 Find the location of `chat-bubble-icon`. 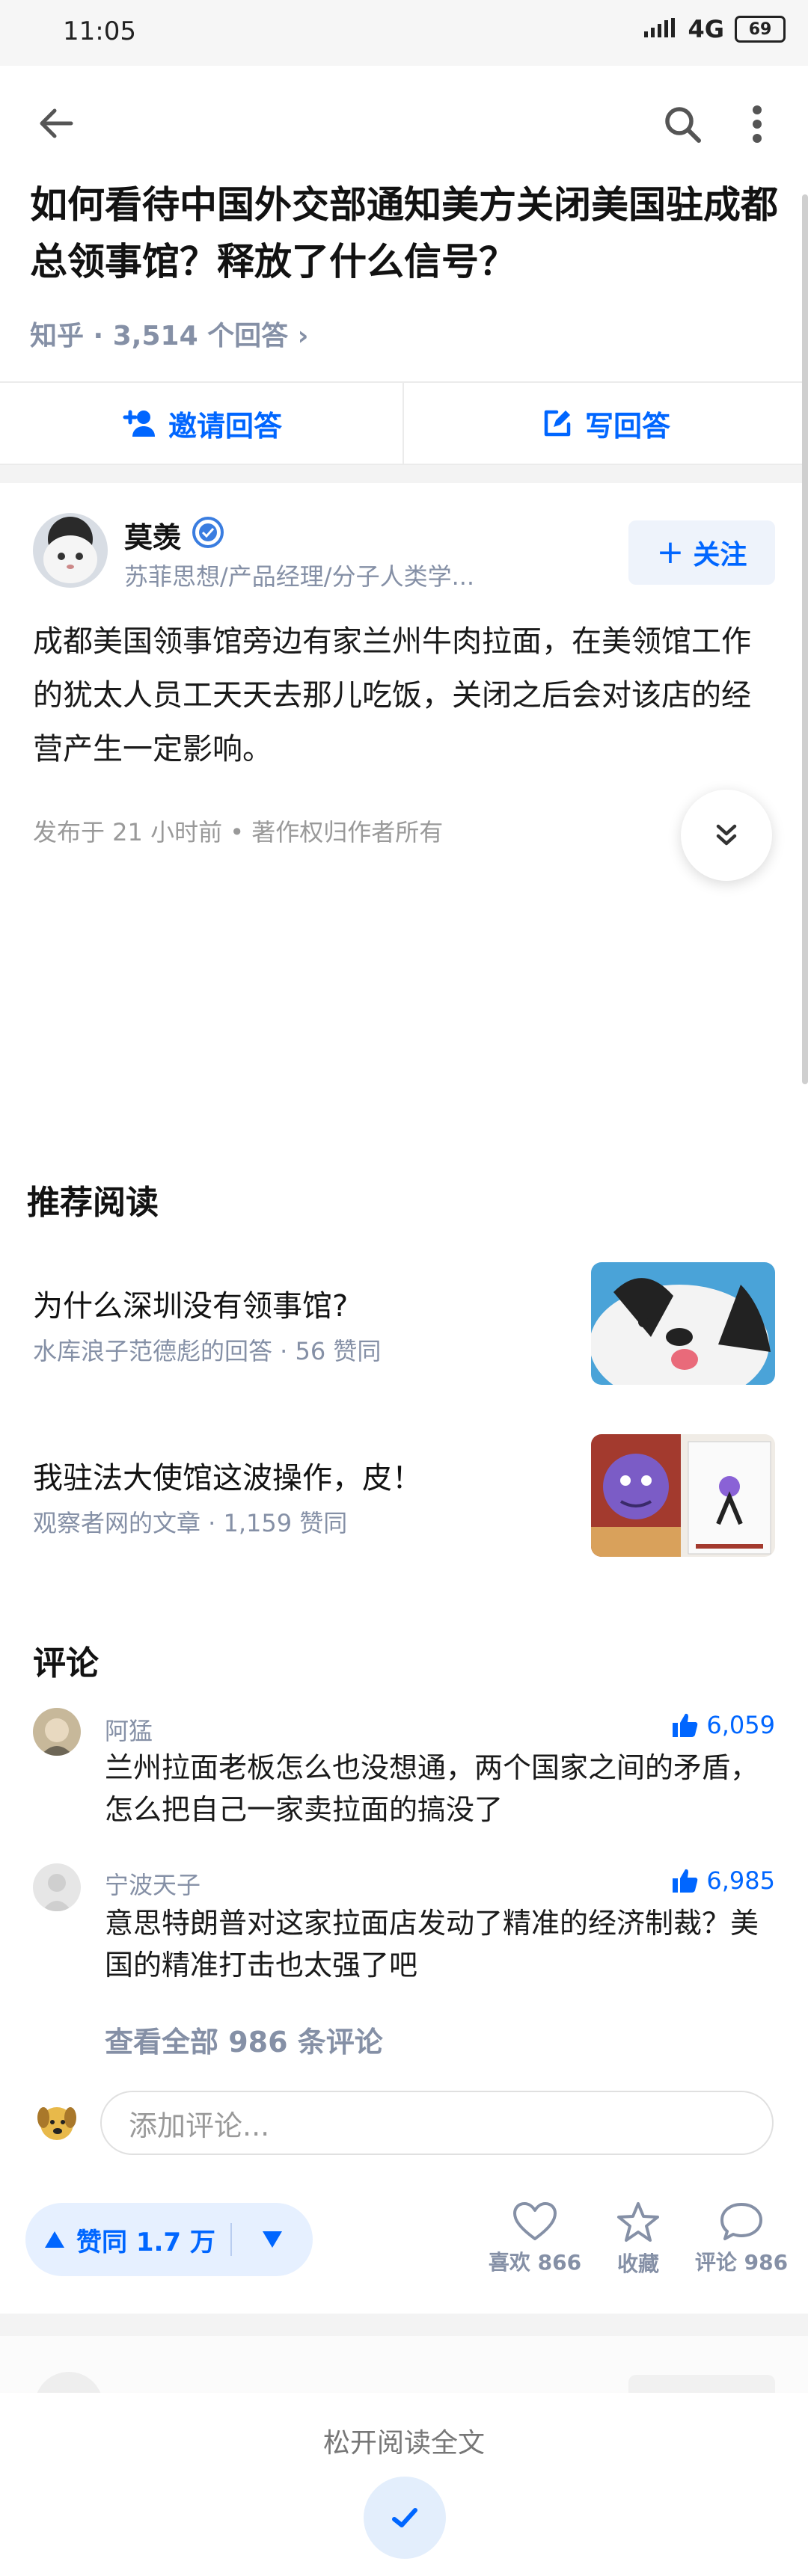

chat-bubble-icon is located at coordinates (741, 2221).